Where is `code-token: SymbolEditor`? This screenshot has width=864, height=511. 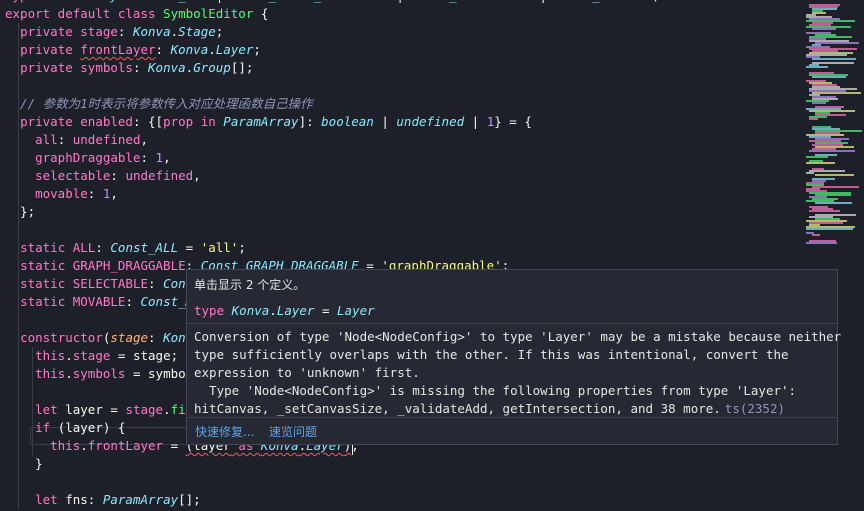 code-token: SymbolEditor is located at coordinates (208, 13).